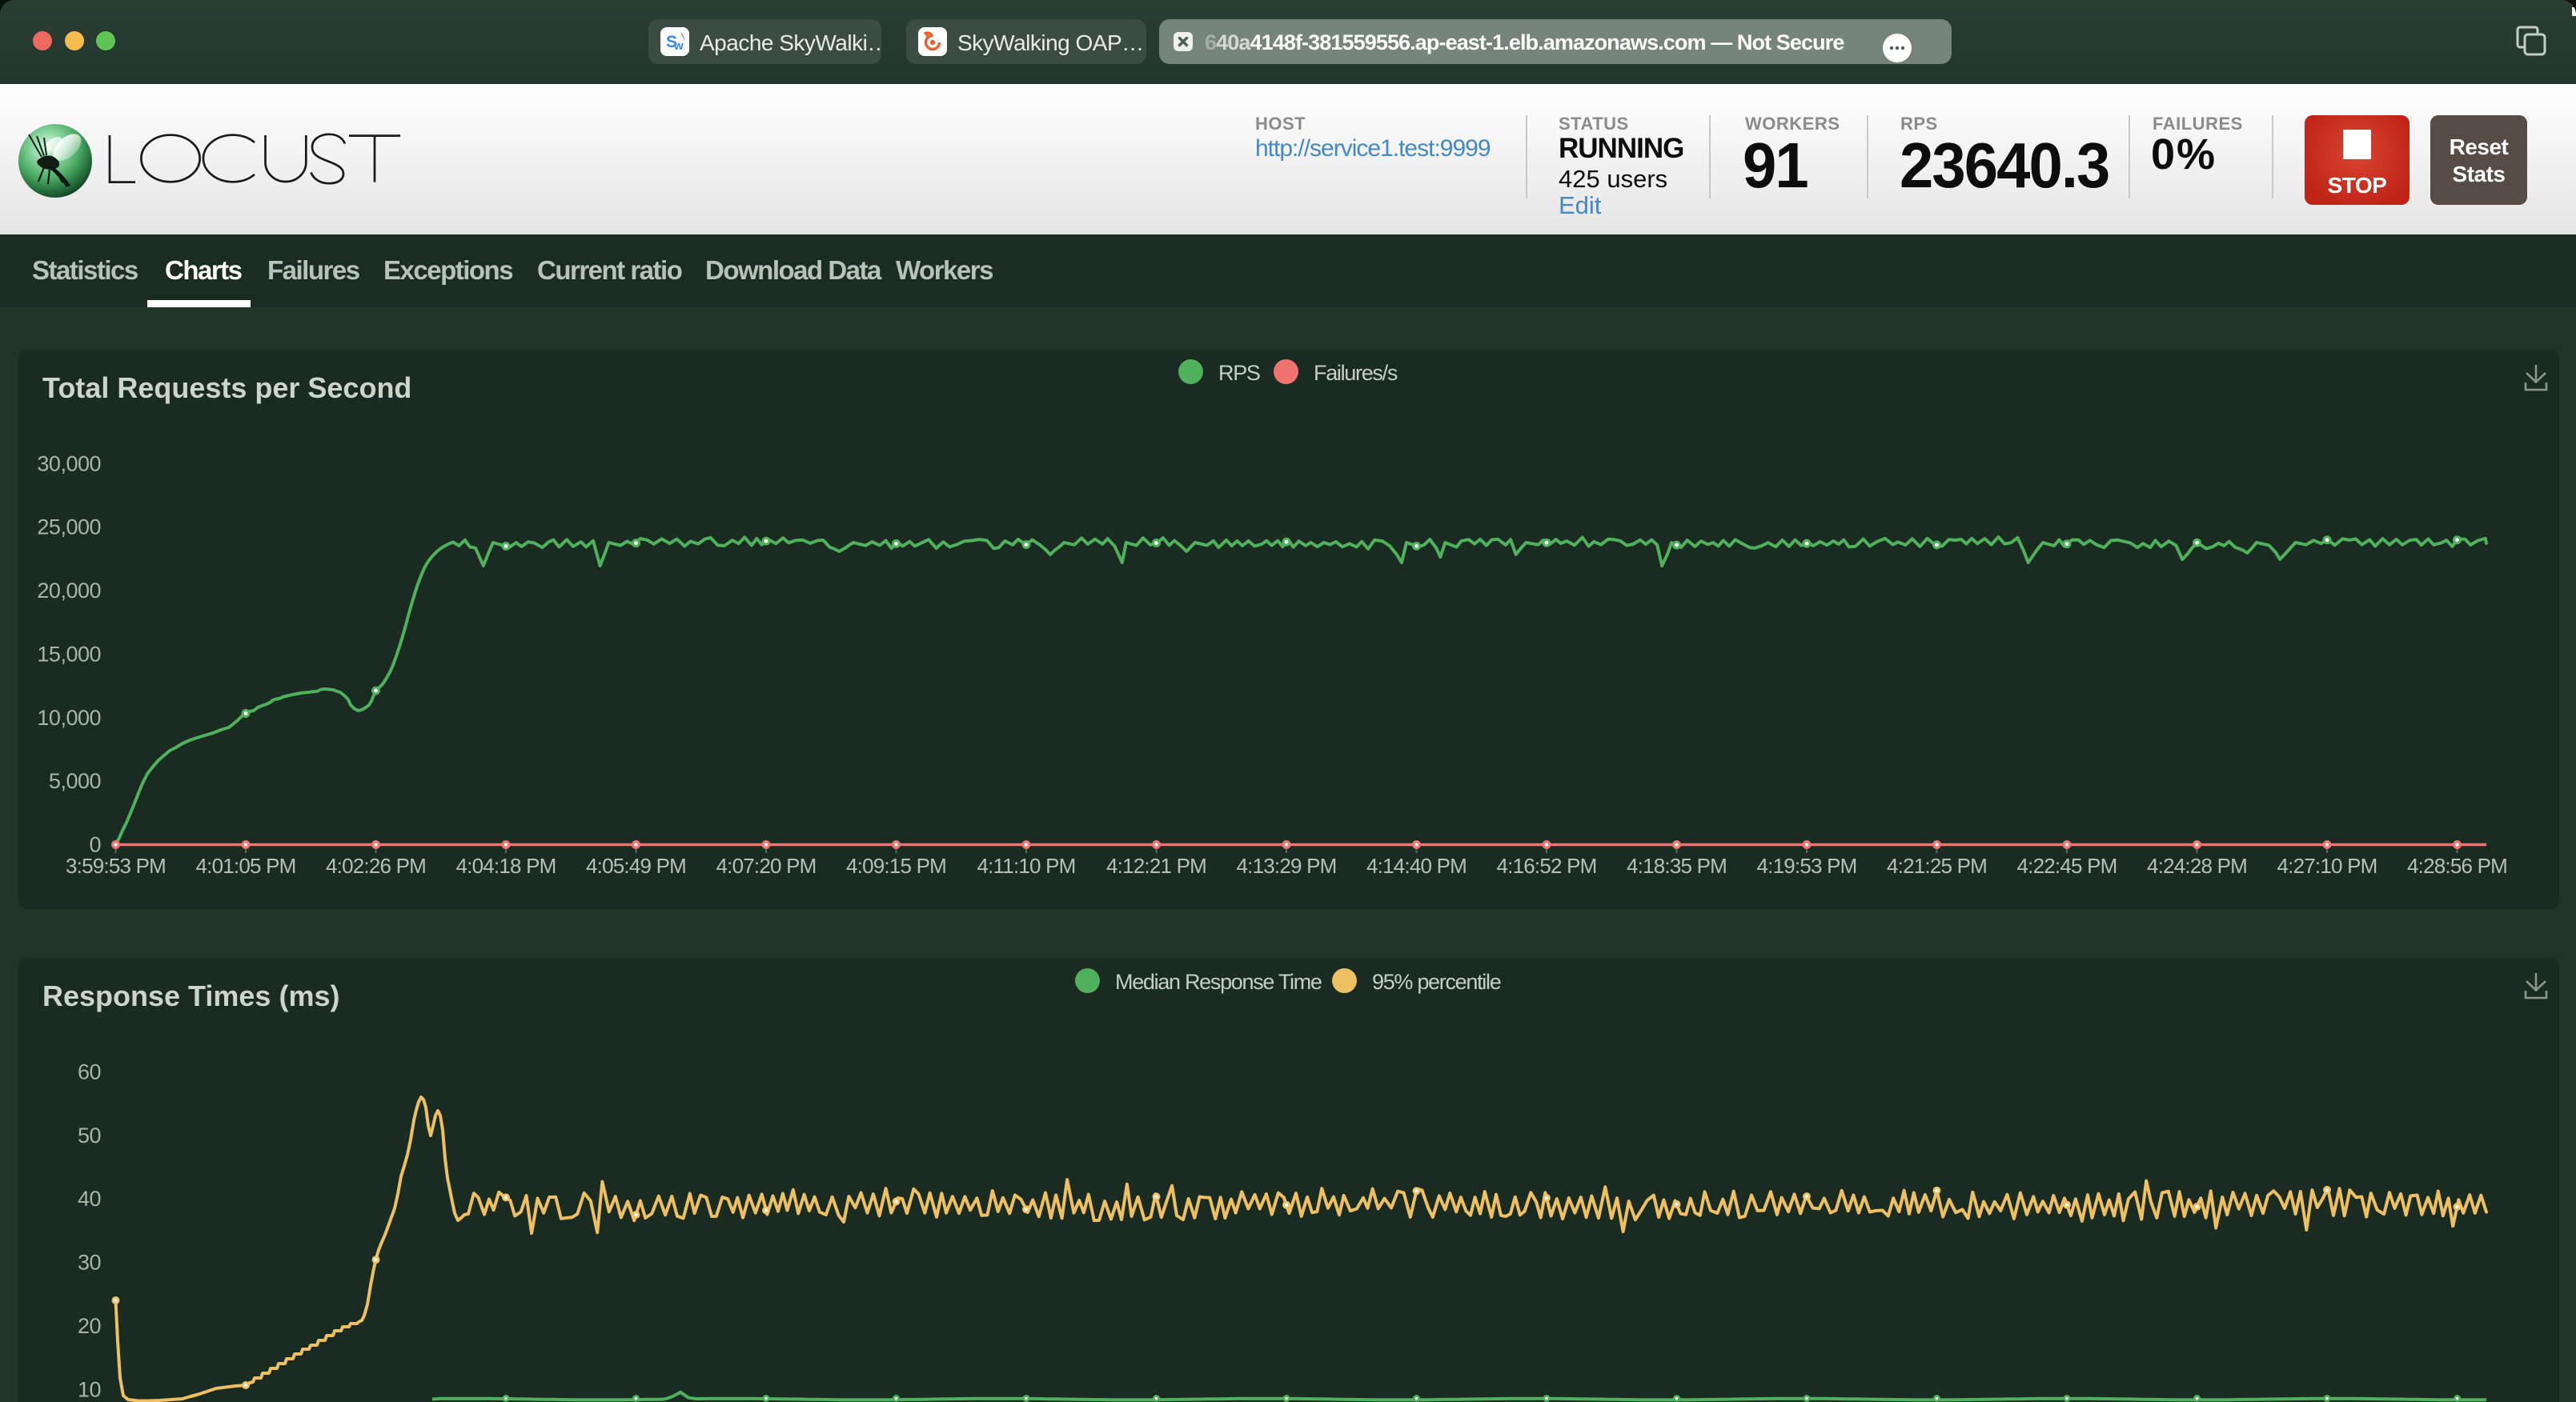 The height and width of the screenshot is (1402, 2576). Describe the element at coordinates (896, 866) in the screenshot. I see `svg-text: 4:09:15 PM` at that location.